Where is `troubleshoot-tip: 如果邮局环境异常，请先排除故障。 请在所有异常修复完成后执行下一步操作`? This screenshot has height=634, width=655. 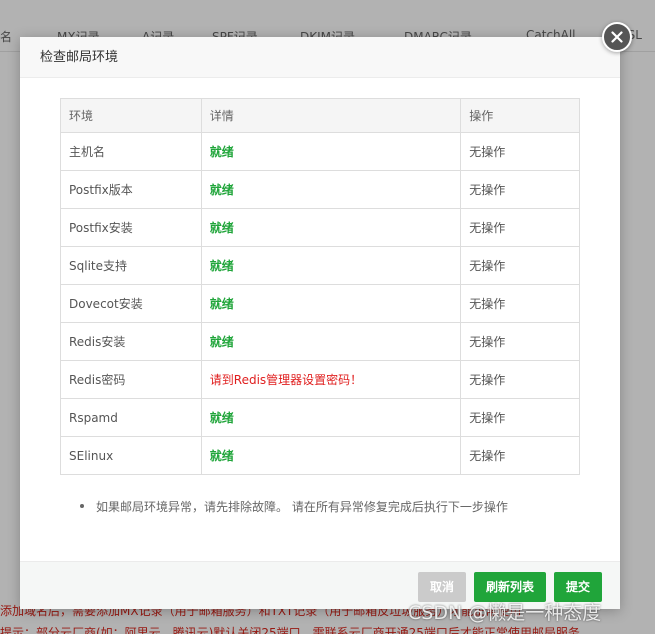 troubleshoot-tip: 如果邮局环境异常，请先排除故障。 请在所有异常修复完成后执行下一步操作 is located at coordinates (294, 506).